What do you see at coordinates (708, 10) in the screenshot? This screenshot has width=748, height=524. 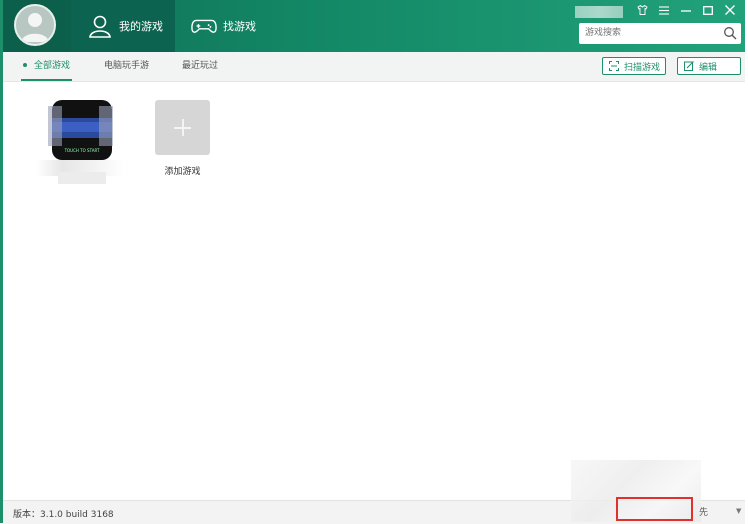 I see `maximize-icon` at bounding box center [708, 10].